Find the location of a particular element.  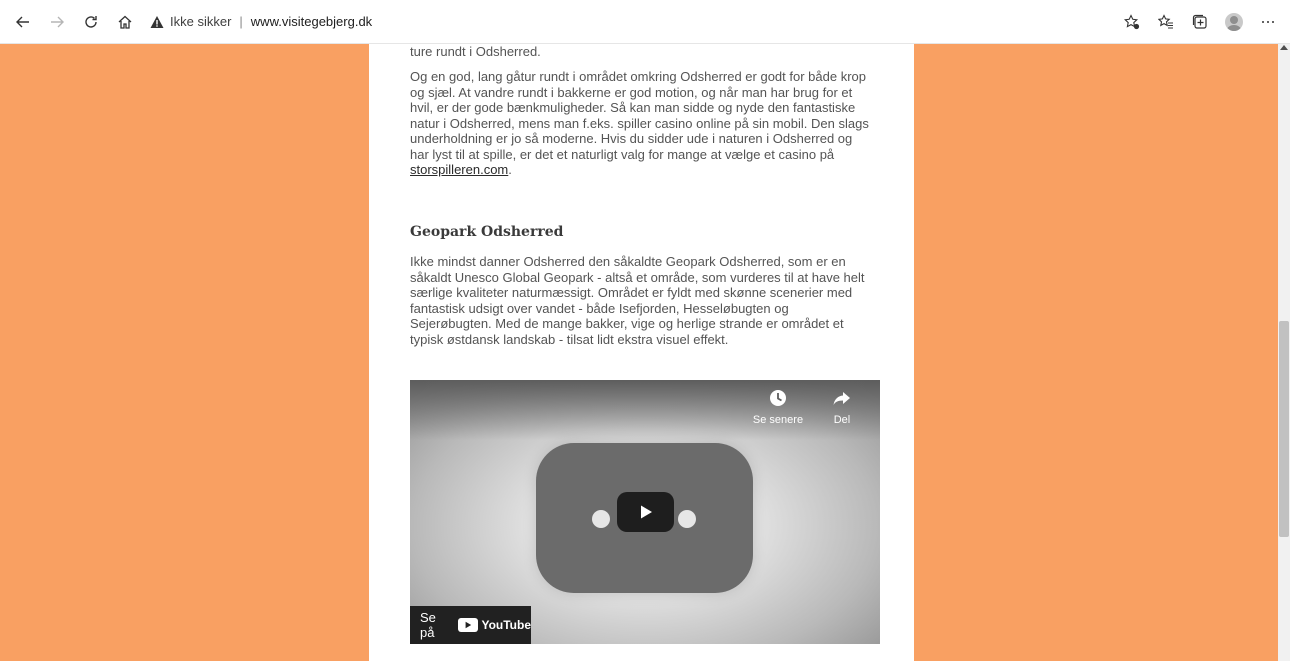

watch-later-label: Se senere is located at coordinates (778, 420).